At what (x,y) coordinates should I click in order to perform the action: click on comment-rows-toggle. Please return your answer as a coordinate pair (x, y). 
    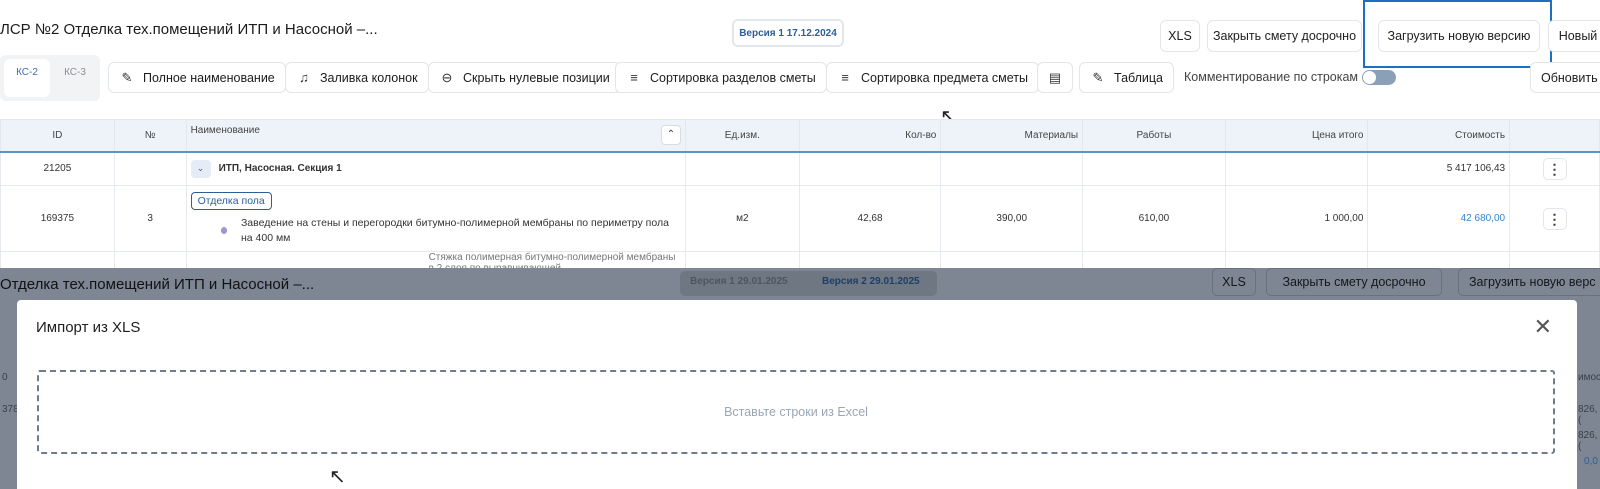
    Looking at the image, I should click on (1379, 77).